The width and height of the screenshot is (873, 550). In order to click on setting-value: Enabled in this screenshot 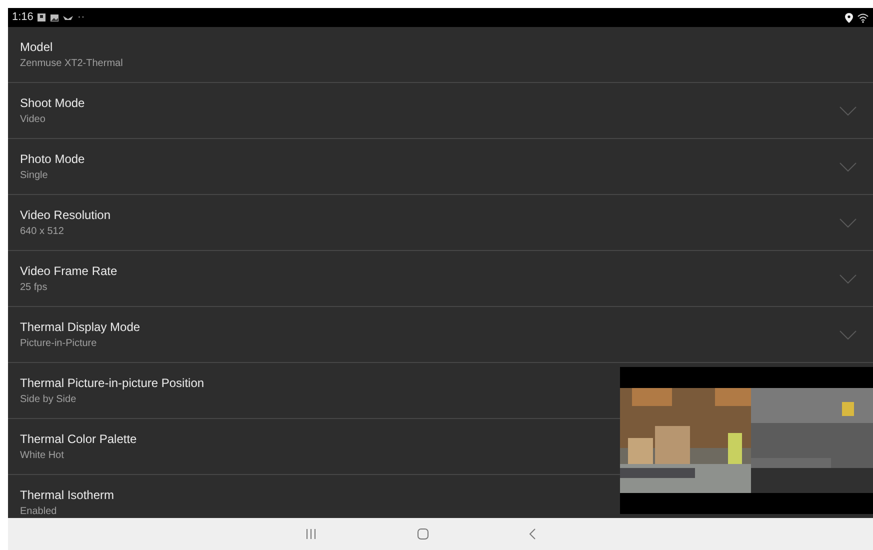, I will do `click(39, 512)`.